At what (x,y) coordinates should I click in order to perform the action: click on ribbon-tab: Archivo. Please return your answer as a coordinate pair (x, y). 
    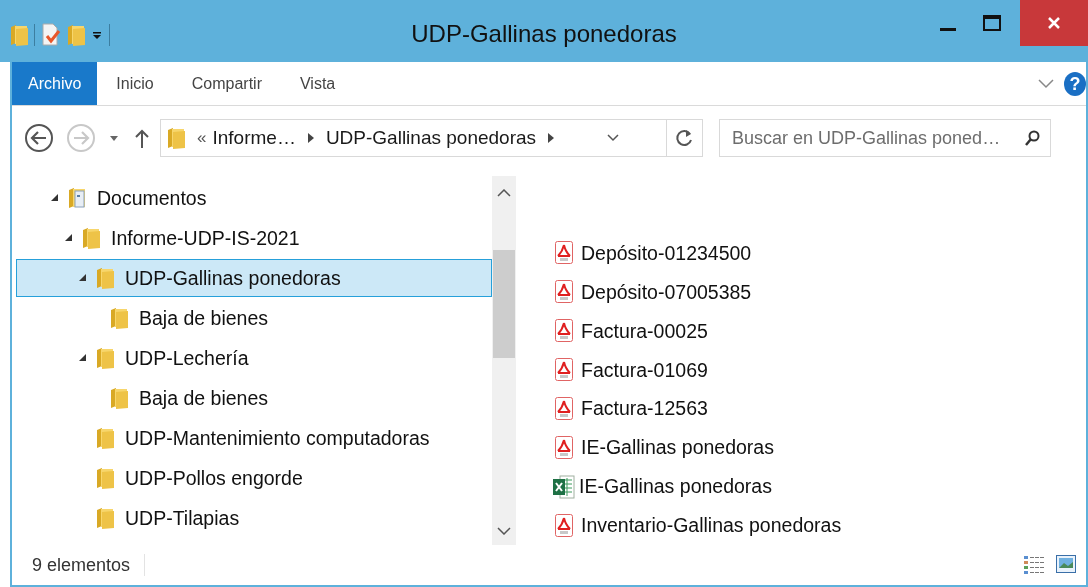
    Looking at the image, I should click on (55, 83).